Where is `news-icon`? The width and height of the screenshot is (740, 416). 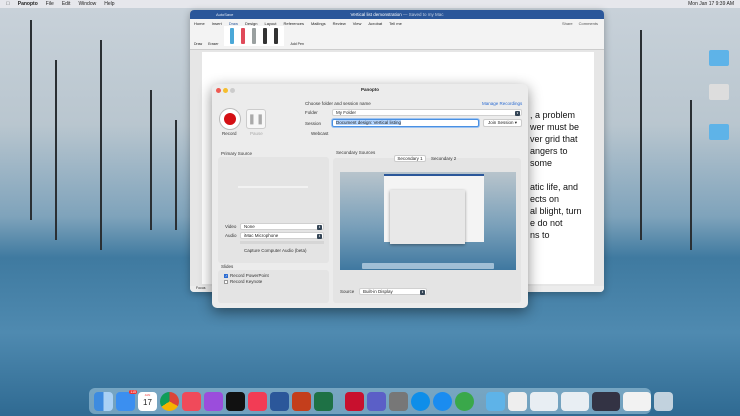
news-icon is located at coordinates (191, 401).